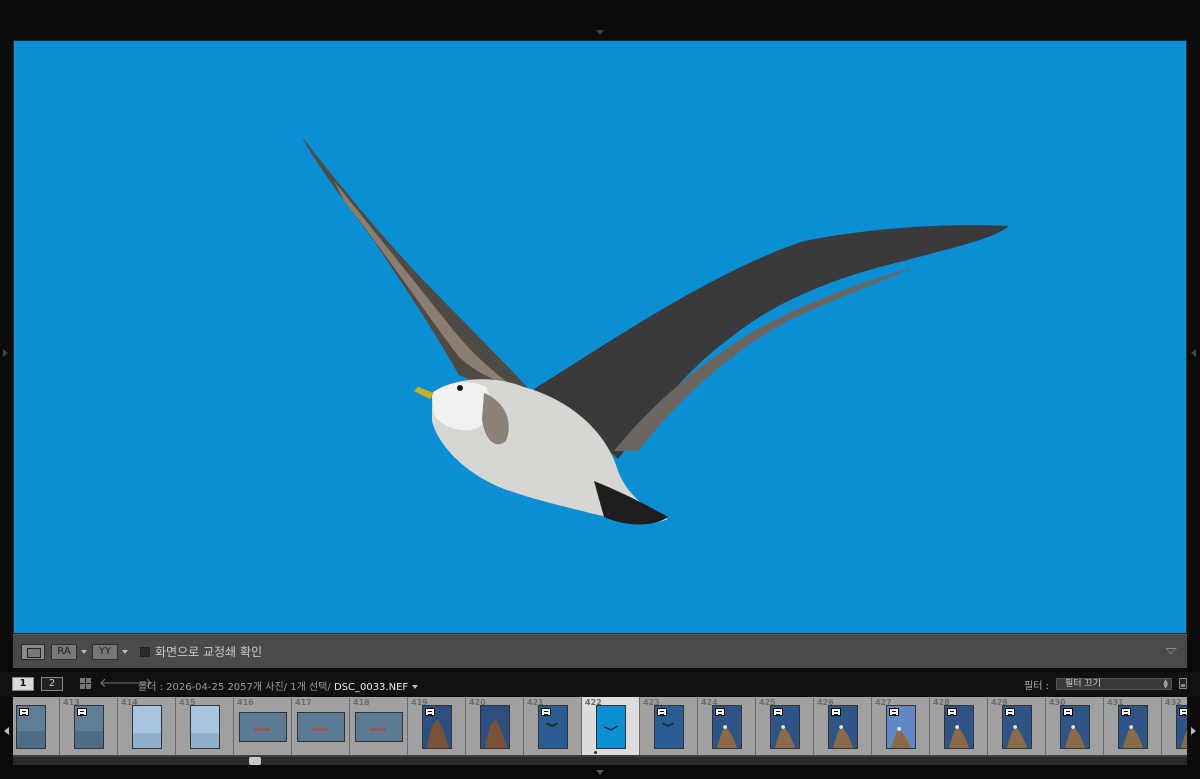 This screenshot has width=1200, height=779. Describe the element at coordinates (208, 652) in the screenshot. I see `softproof-label: 화면으로 교정쇄 확인` at that location.